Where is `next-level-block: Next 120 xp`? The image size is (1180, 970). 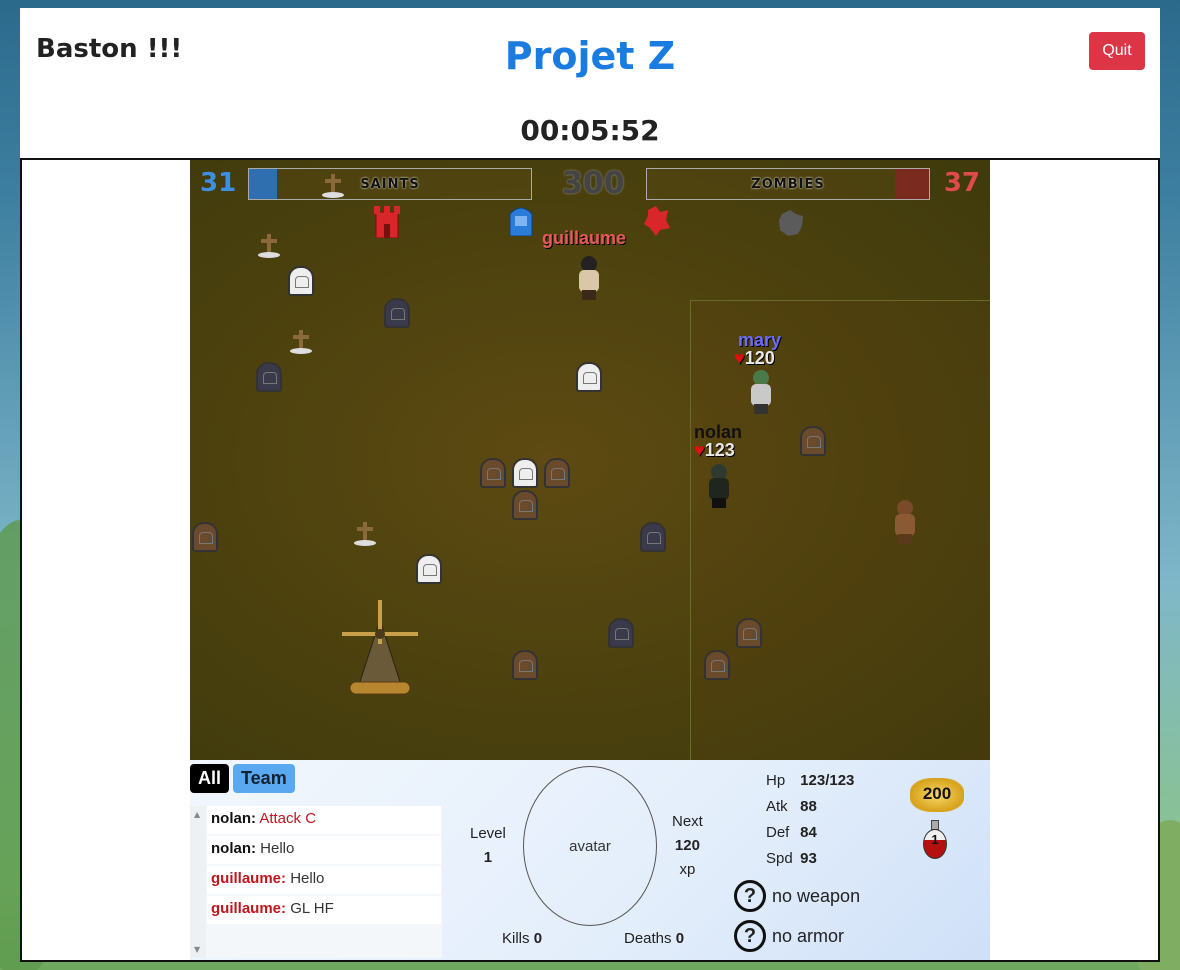 next-level-block: Next 120 xp is located at coordinates (687, 846).